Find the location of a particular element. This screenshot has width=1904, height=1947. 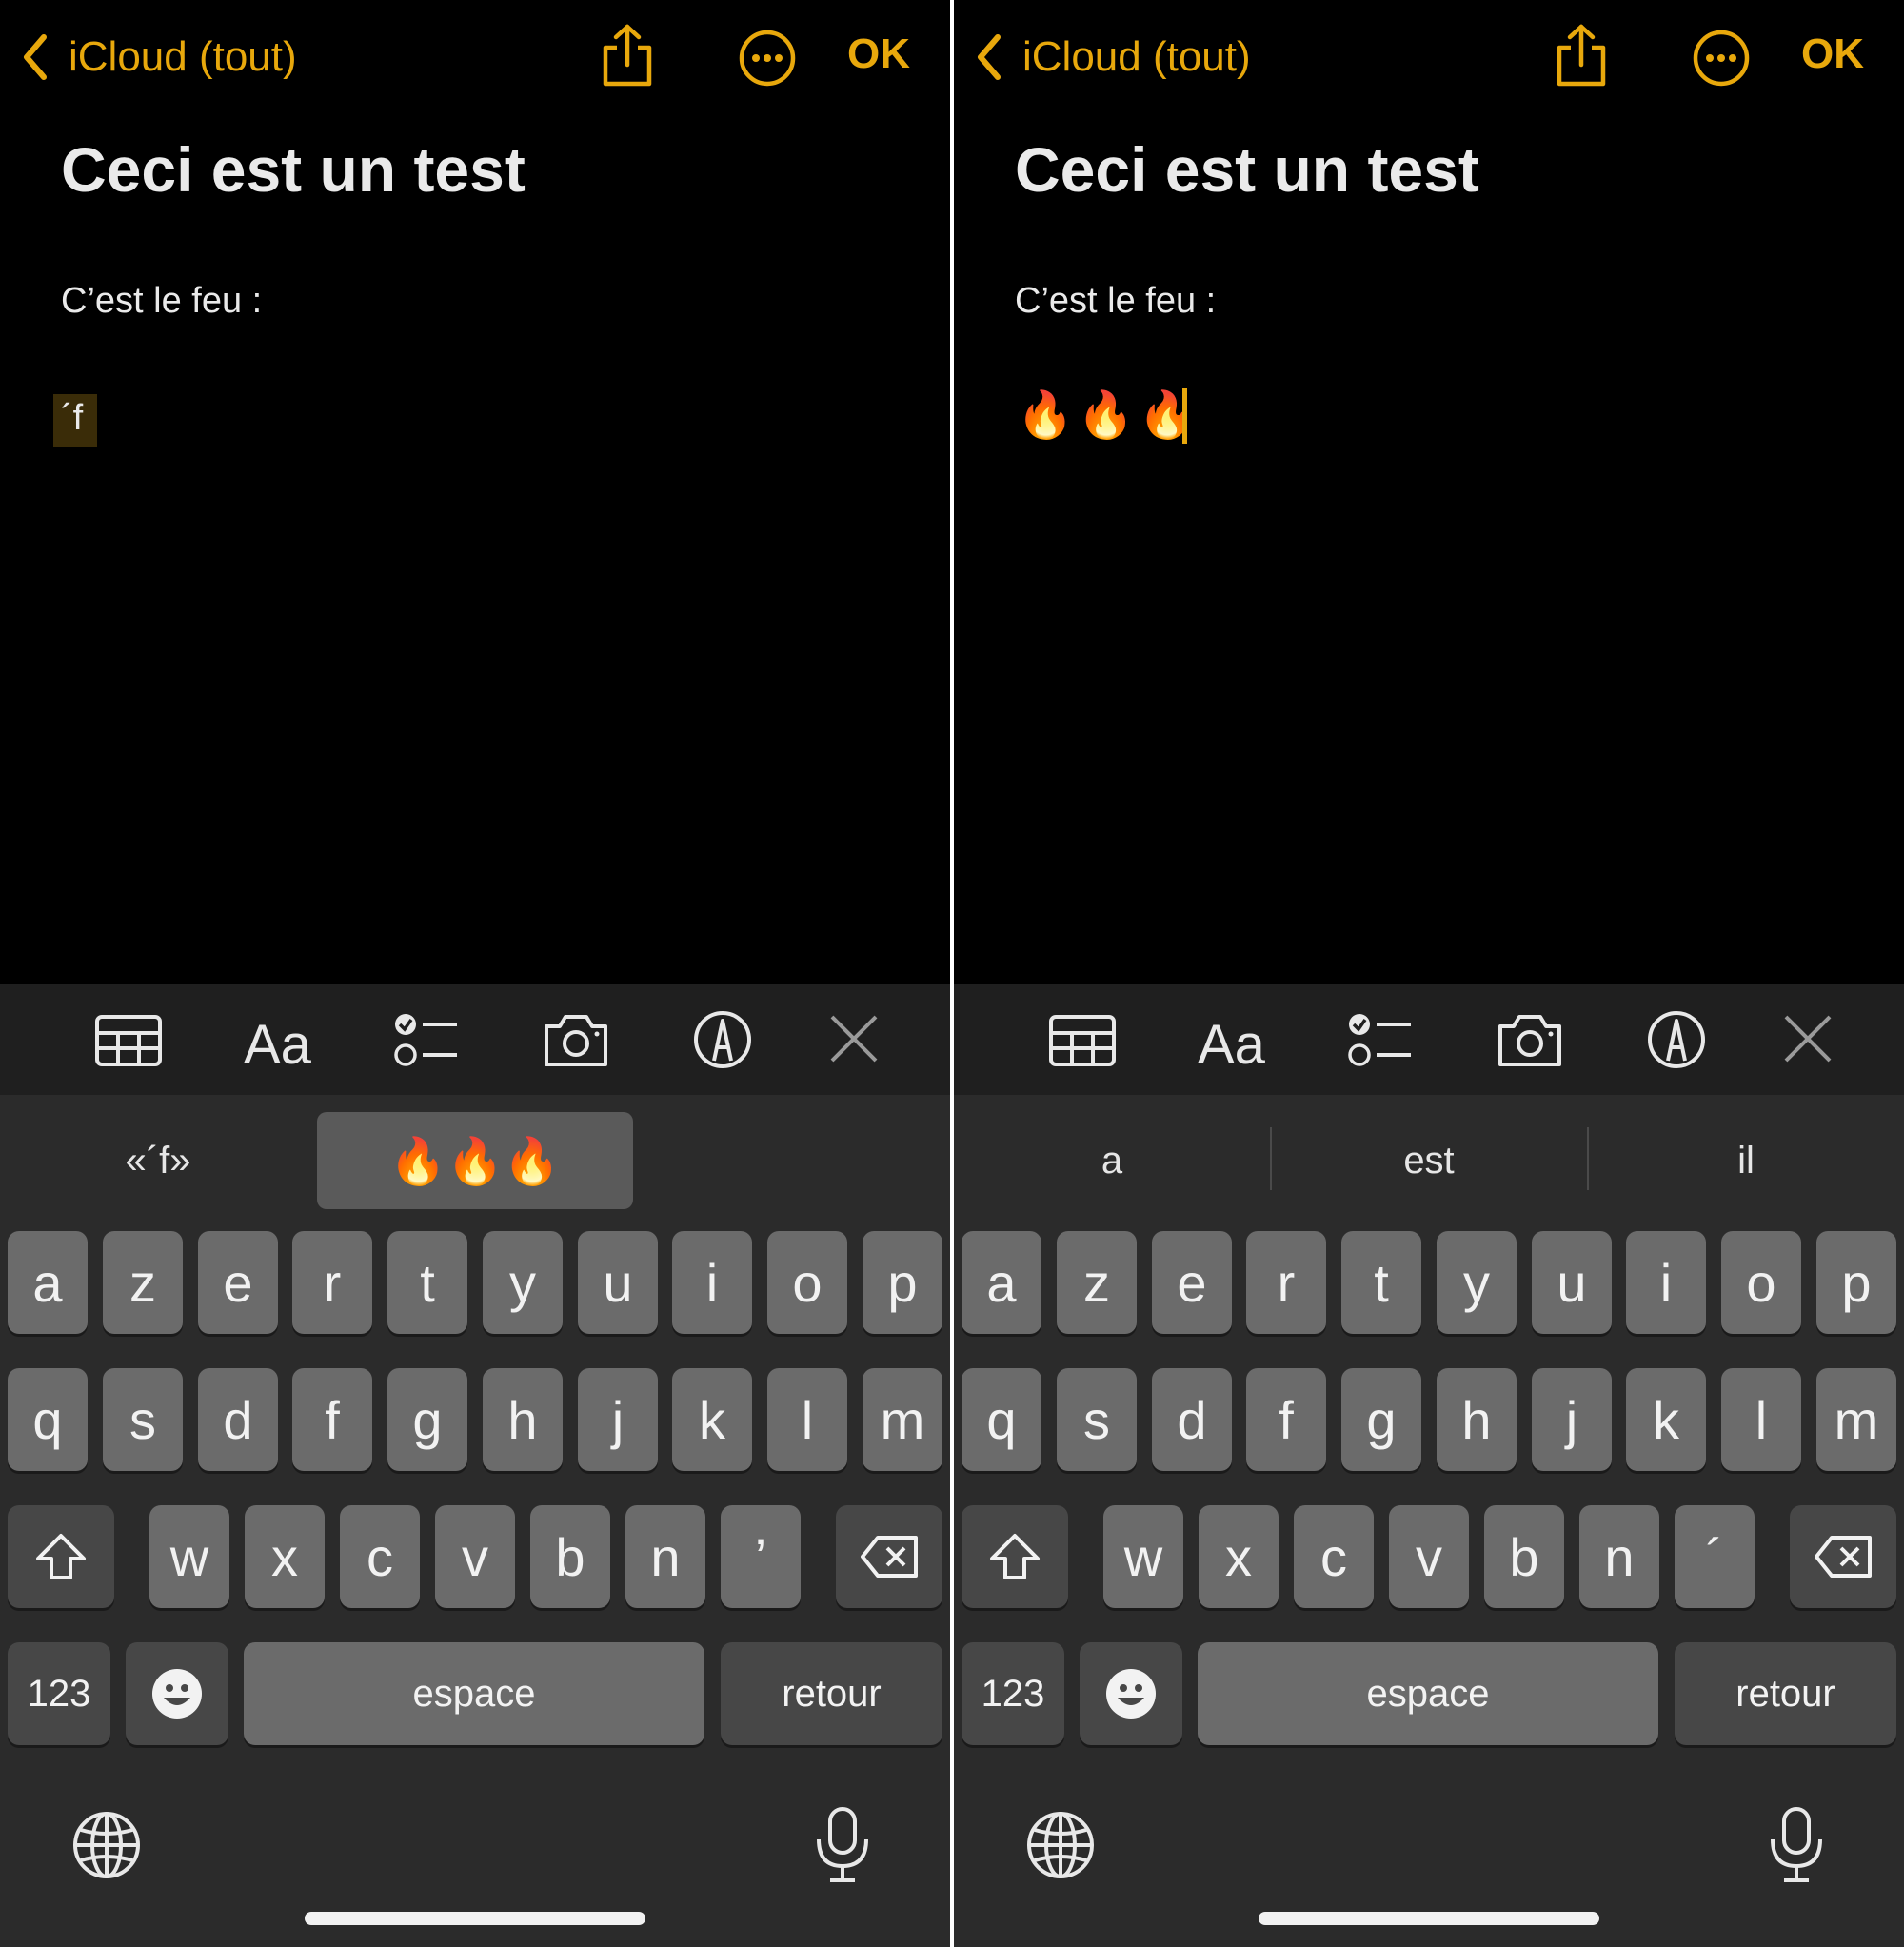

key-apostrophe: ’ is located at coordinates (761, 1557).